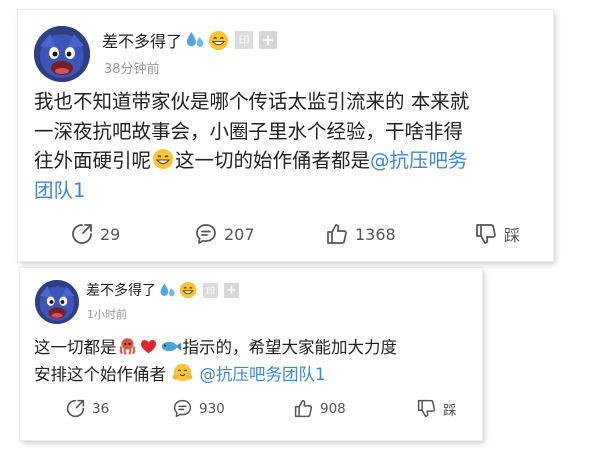 The width and height of the screenshot is (600, 465). I want to click on mention-link: @抗压吧务团队1, so click(263, 374).